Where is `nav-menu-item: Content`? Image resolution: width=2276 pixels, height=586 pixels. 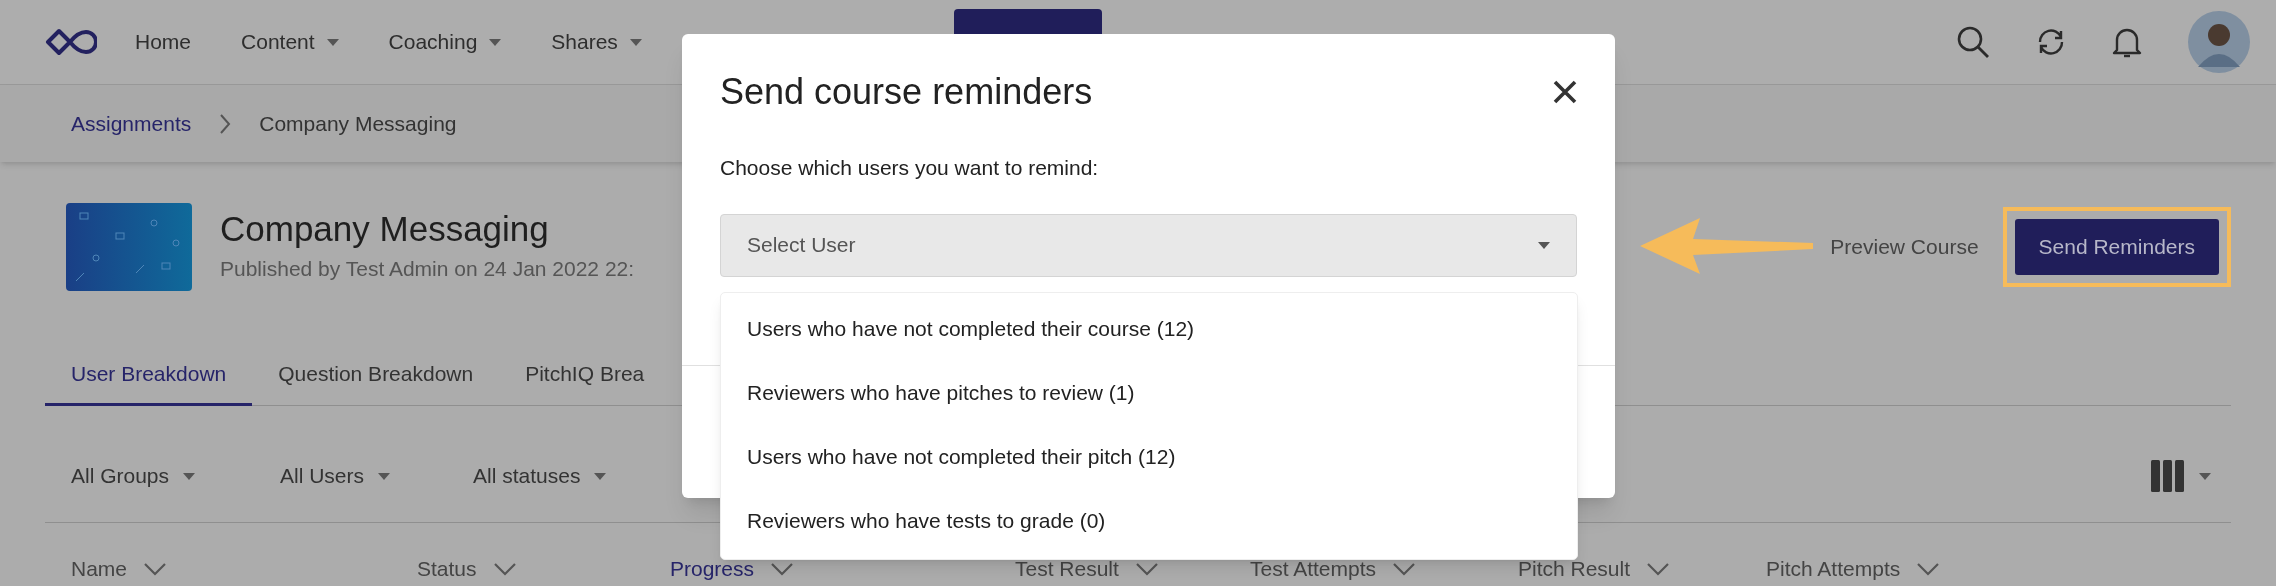
nav-menu-item: Content is located at coordinates (290, 42).